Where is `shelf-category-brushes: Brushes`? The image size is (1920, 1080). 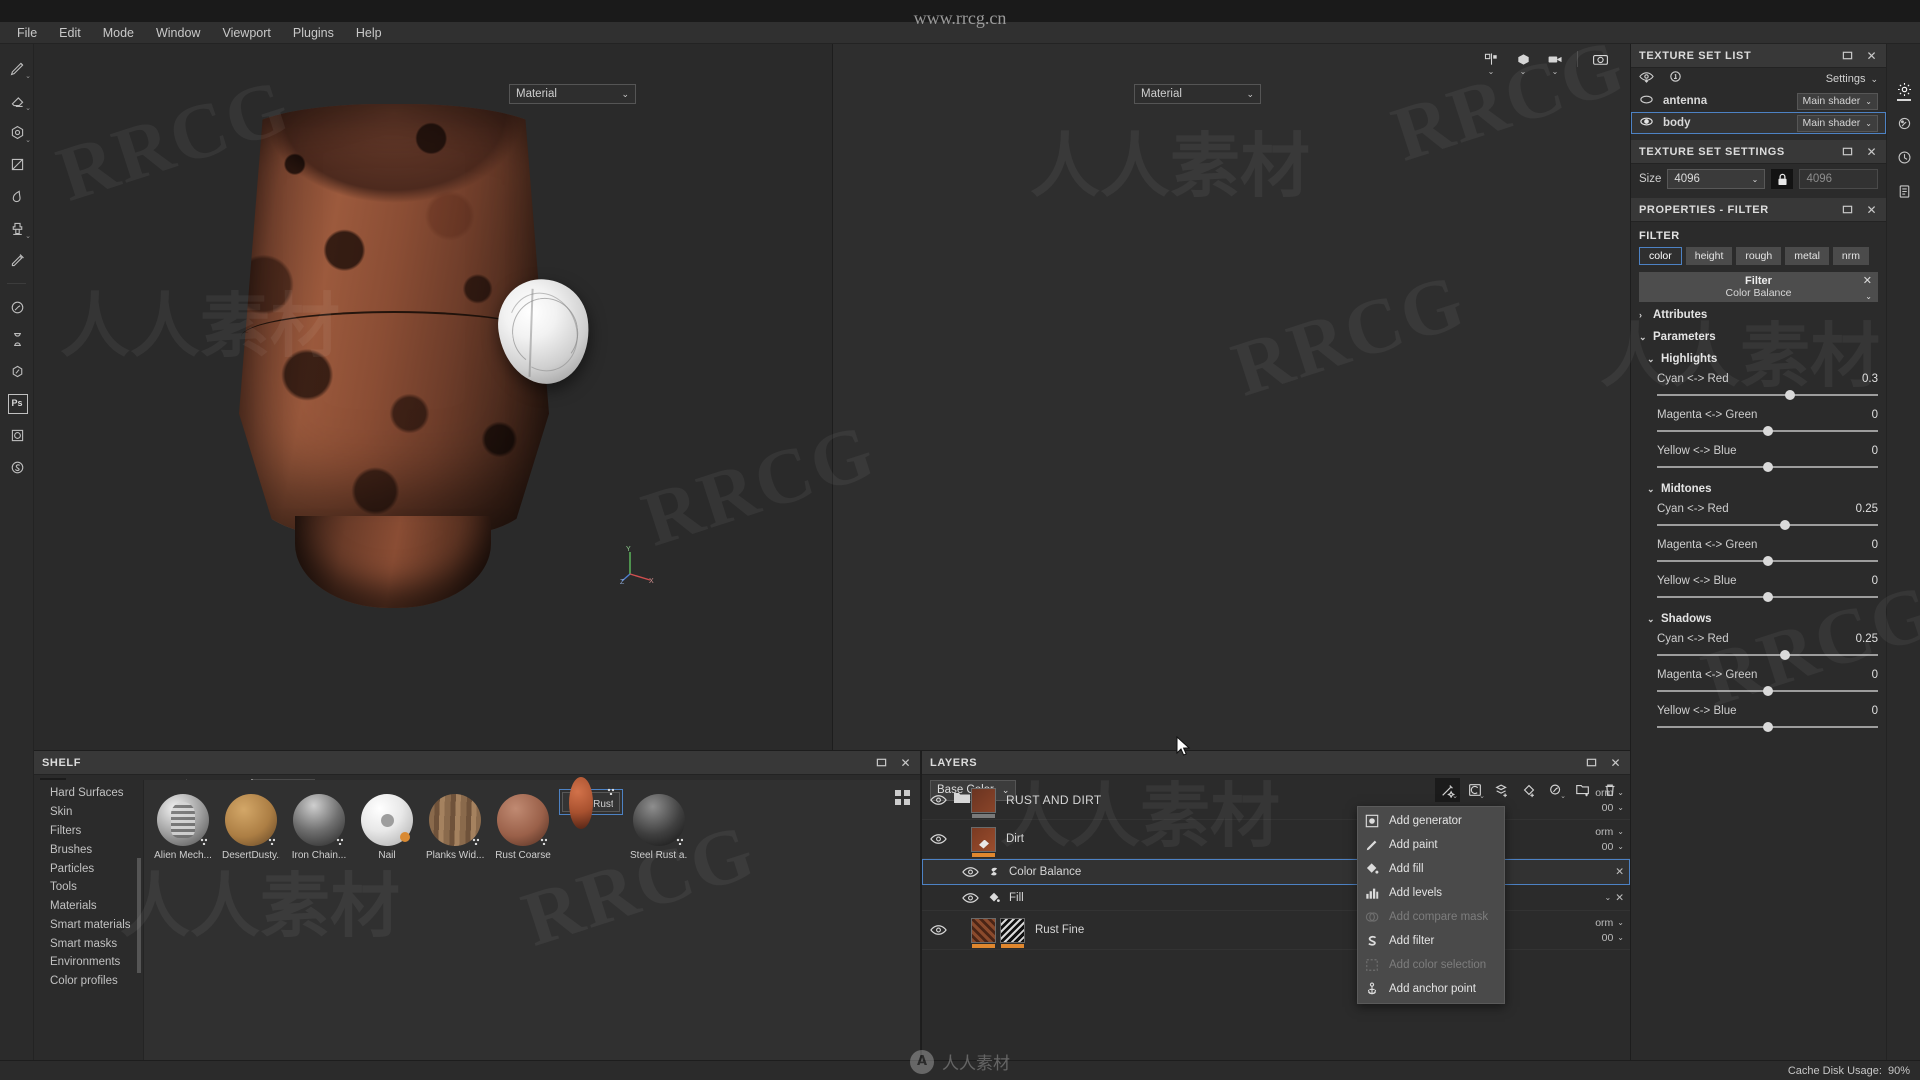
shelf-category-brushes: Brushes is located at coordinates (88, 849).